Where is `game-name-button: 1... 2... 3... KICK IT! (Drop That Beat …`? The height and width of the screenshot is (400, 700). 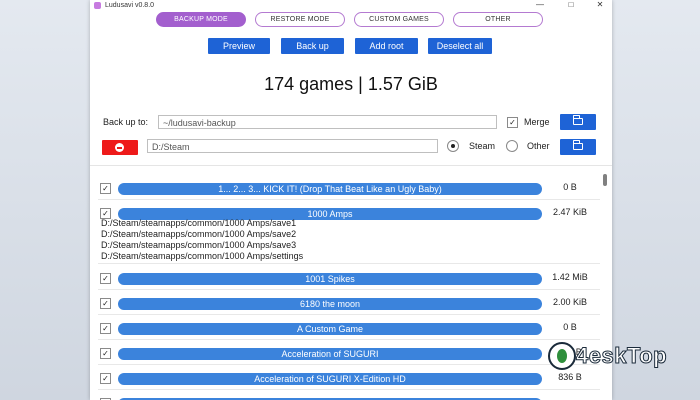
game-name-button: 1... 2... 3... KICK IT! (Drop That Beat … is located at coordinates (330, 189).